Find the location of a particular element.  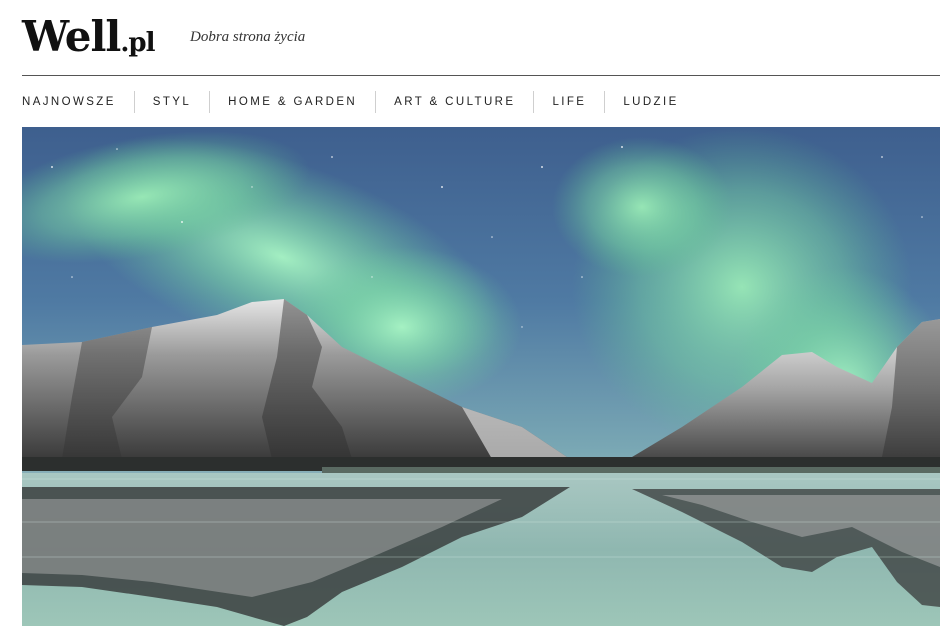

site-header: Well.pl Dobra strona życia is located at coordinates (481, 39).